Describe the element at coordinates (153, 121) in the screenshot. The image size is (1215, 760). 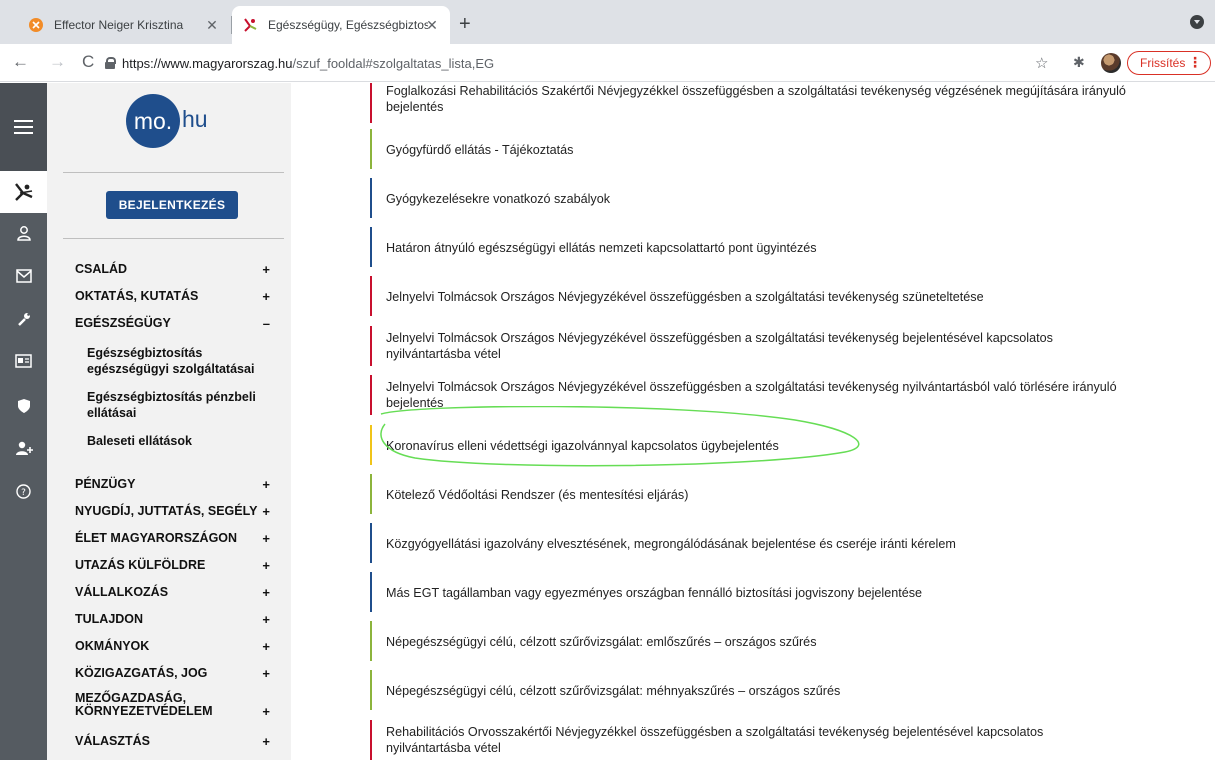
I see `mohu-logo: mo.` at that location.